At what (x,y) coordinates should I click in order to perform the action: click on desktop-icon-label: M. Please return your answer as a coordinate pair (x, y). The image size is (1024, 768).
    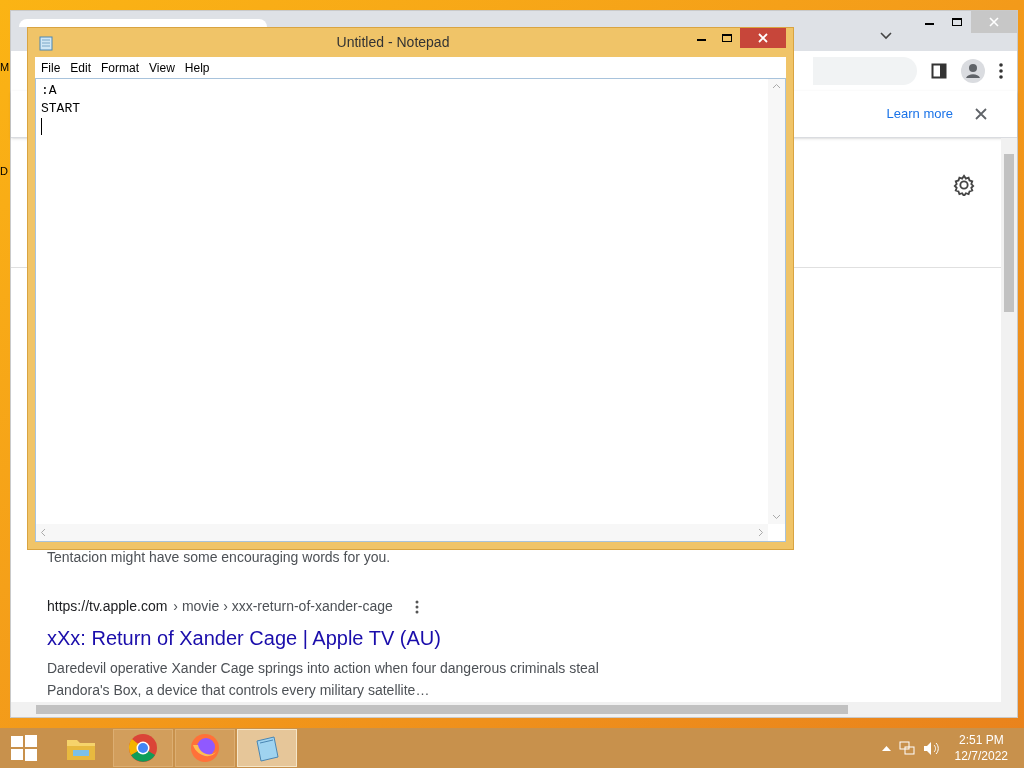
    Looking at the image, I should click on (5, 67).